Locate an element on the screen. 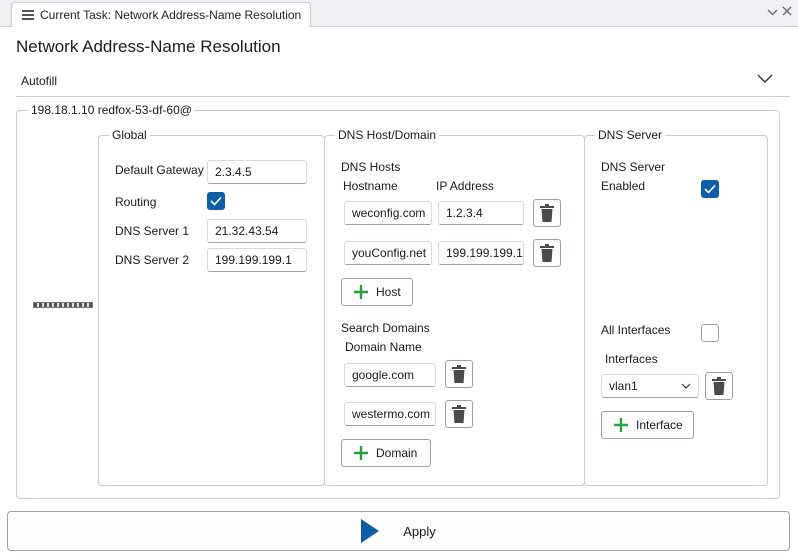 The height and width of the screenshot is (558, 798). interface-select-value: vlan1 is located at coordinates (623, 386).